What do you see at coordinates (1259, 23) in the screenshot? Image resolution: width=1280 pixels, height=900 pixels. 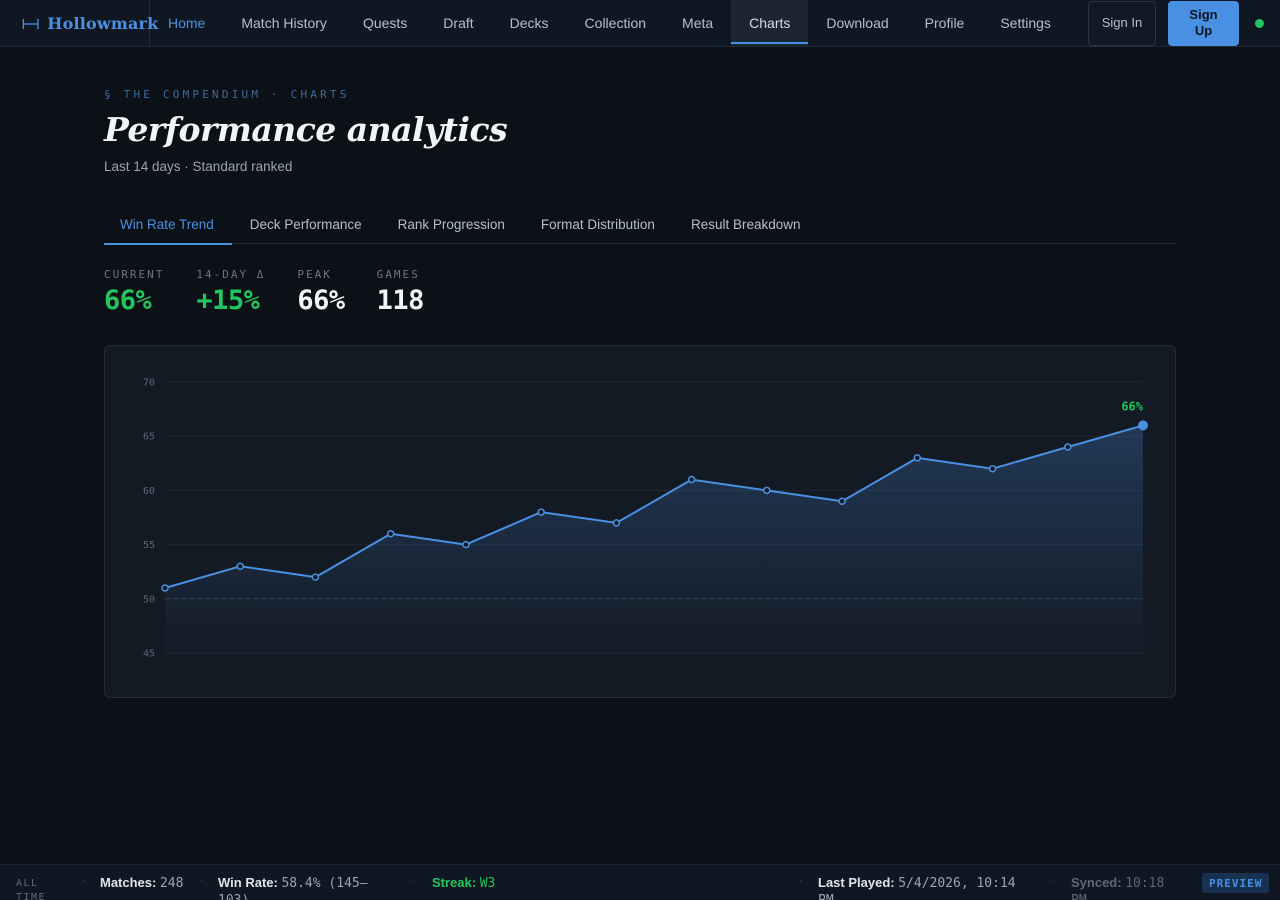 I see `connection-status-icon` at bounding box center [1259, 23].